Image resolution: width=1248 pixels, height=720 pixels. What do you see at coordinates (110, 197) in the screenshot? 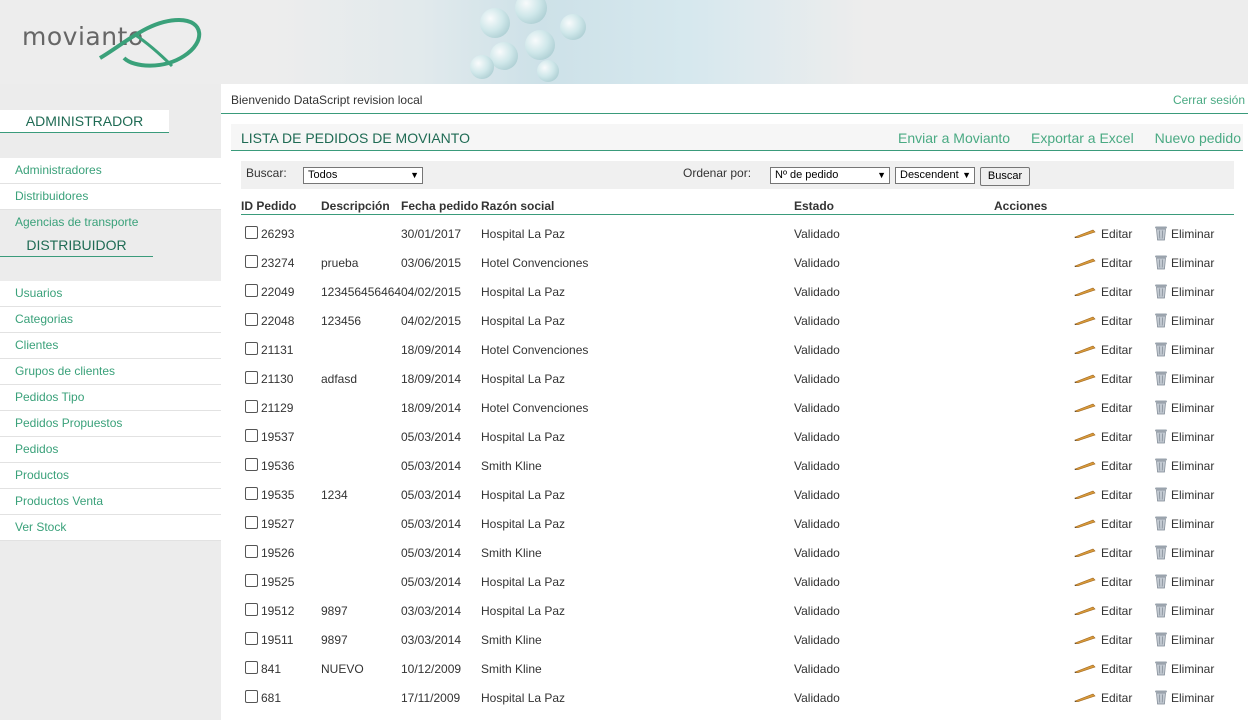
I see `sidebar-item-distribuidores: Distribuidores` at bounding box center [110, 197].